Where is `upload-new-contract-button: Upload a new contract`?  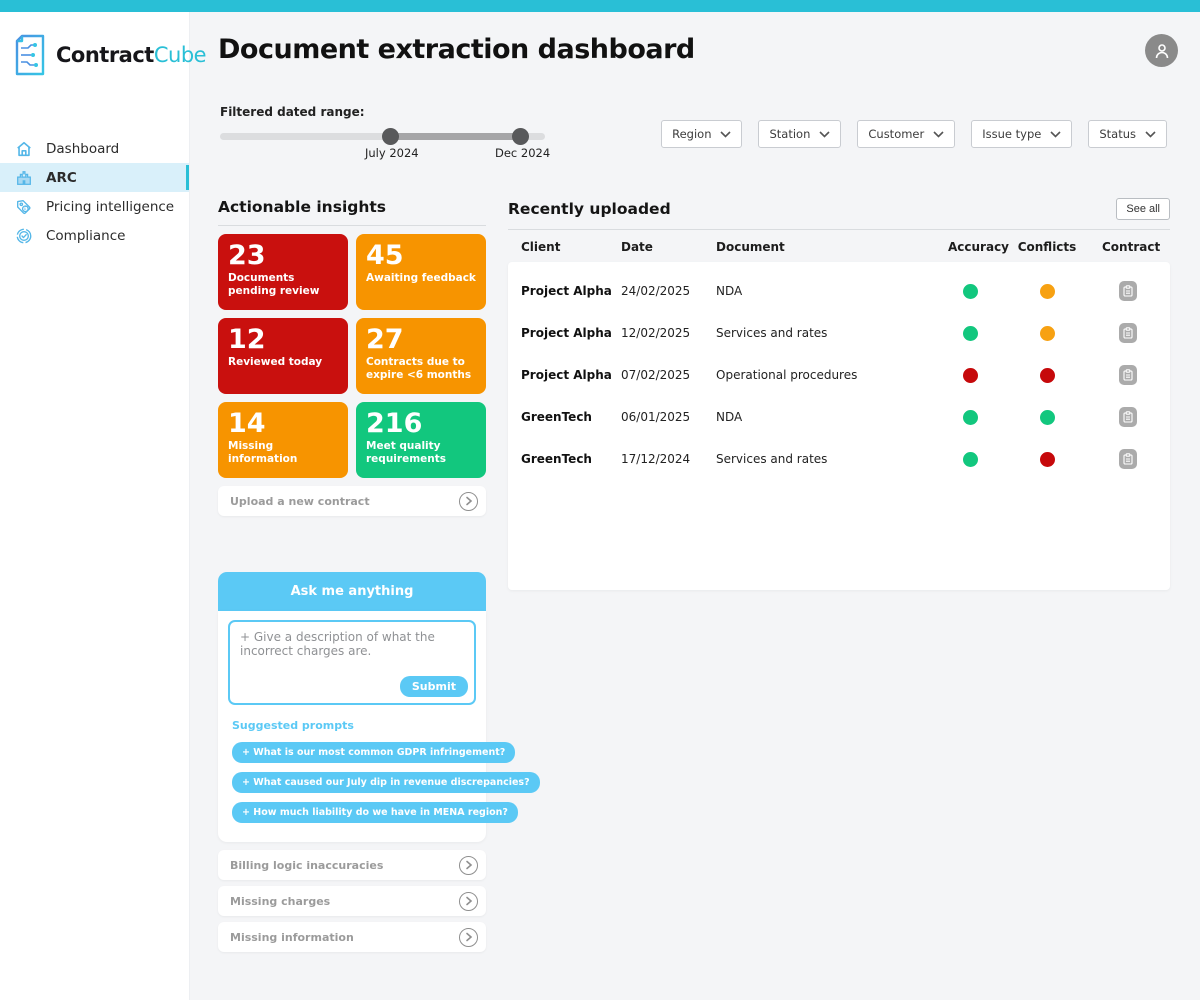
upload-new-contract-button: Upload a new contract is located at coordinates (352, 501).